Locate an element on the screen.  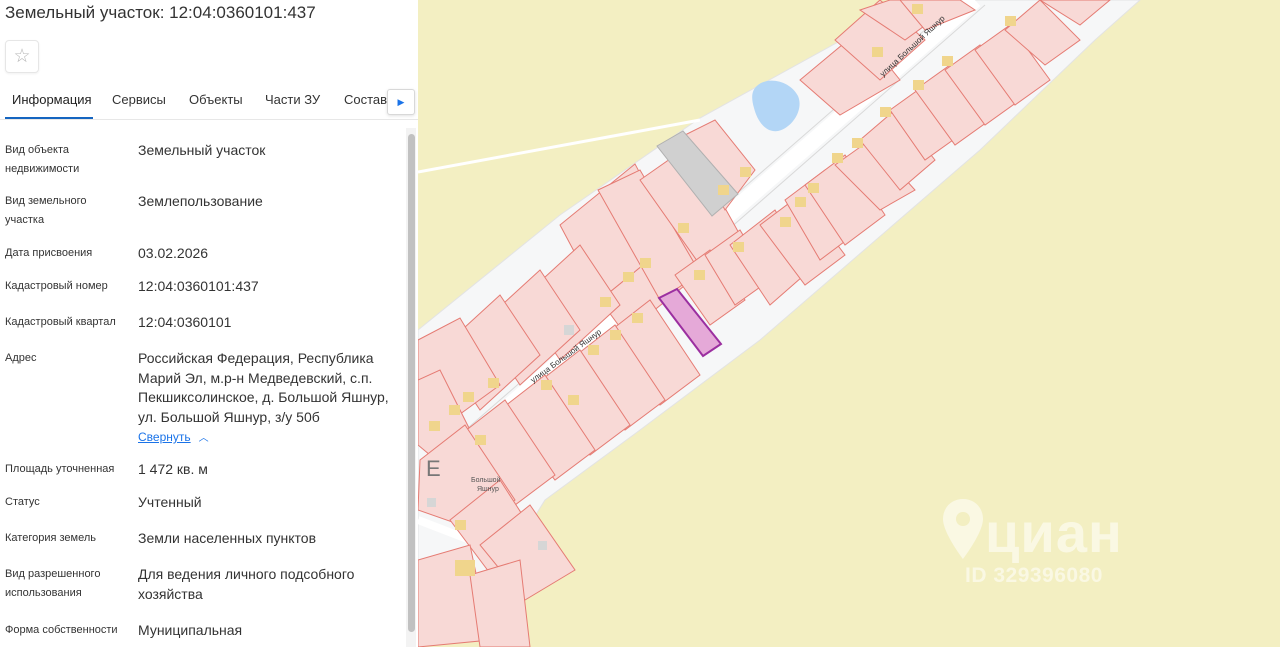
field-value: Земельный участок is located at coordinates (202, 150).